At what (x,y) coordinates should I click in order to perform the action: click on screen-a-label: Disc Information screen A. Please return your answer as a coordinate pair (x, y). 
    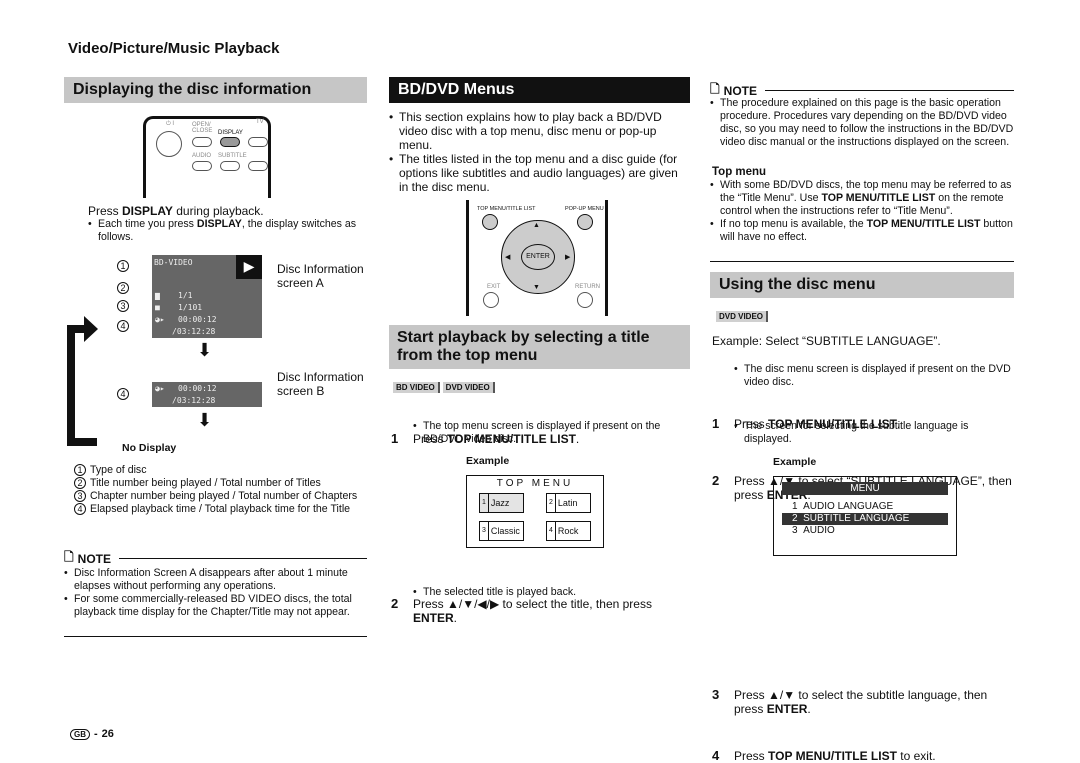
    Looking at the image, I should click on (320, 276).